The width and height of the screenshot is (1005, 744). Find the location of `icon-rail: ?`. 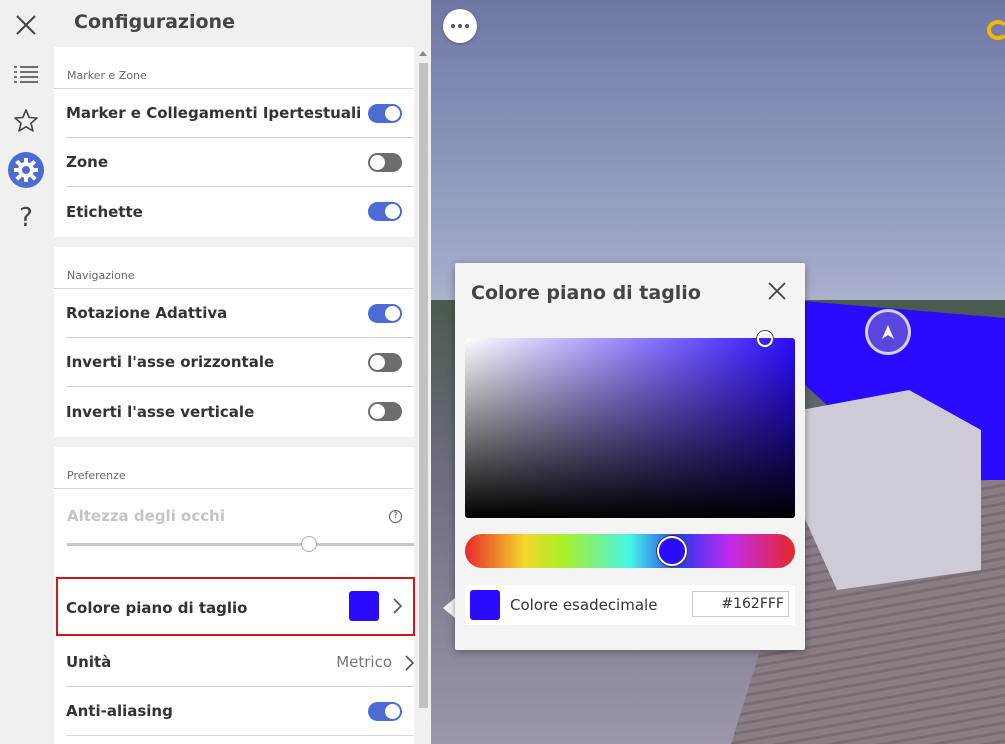

icon-rail: ? is located at coordinates (26, 372).